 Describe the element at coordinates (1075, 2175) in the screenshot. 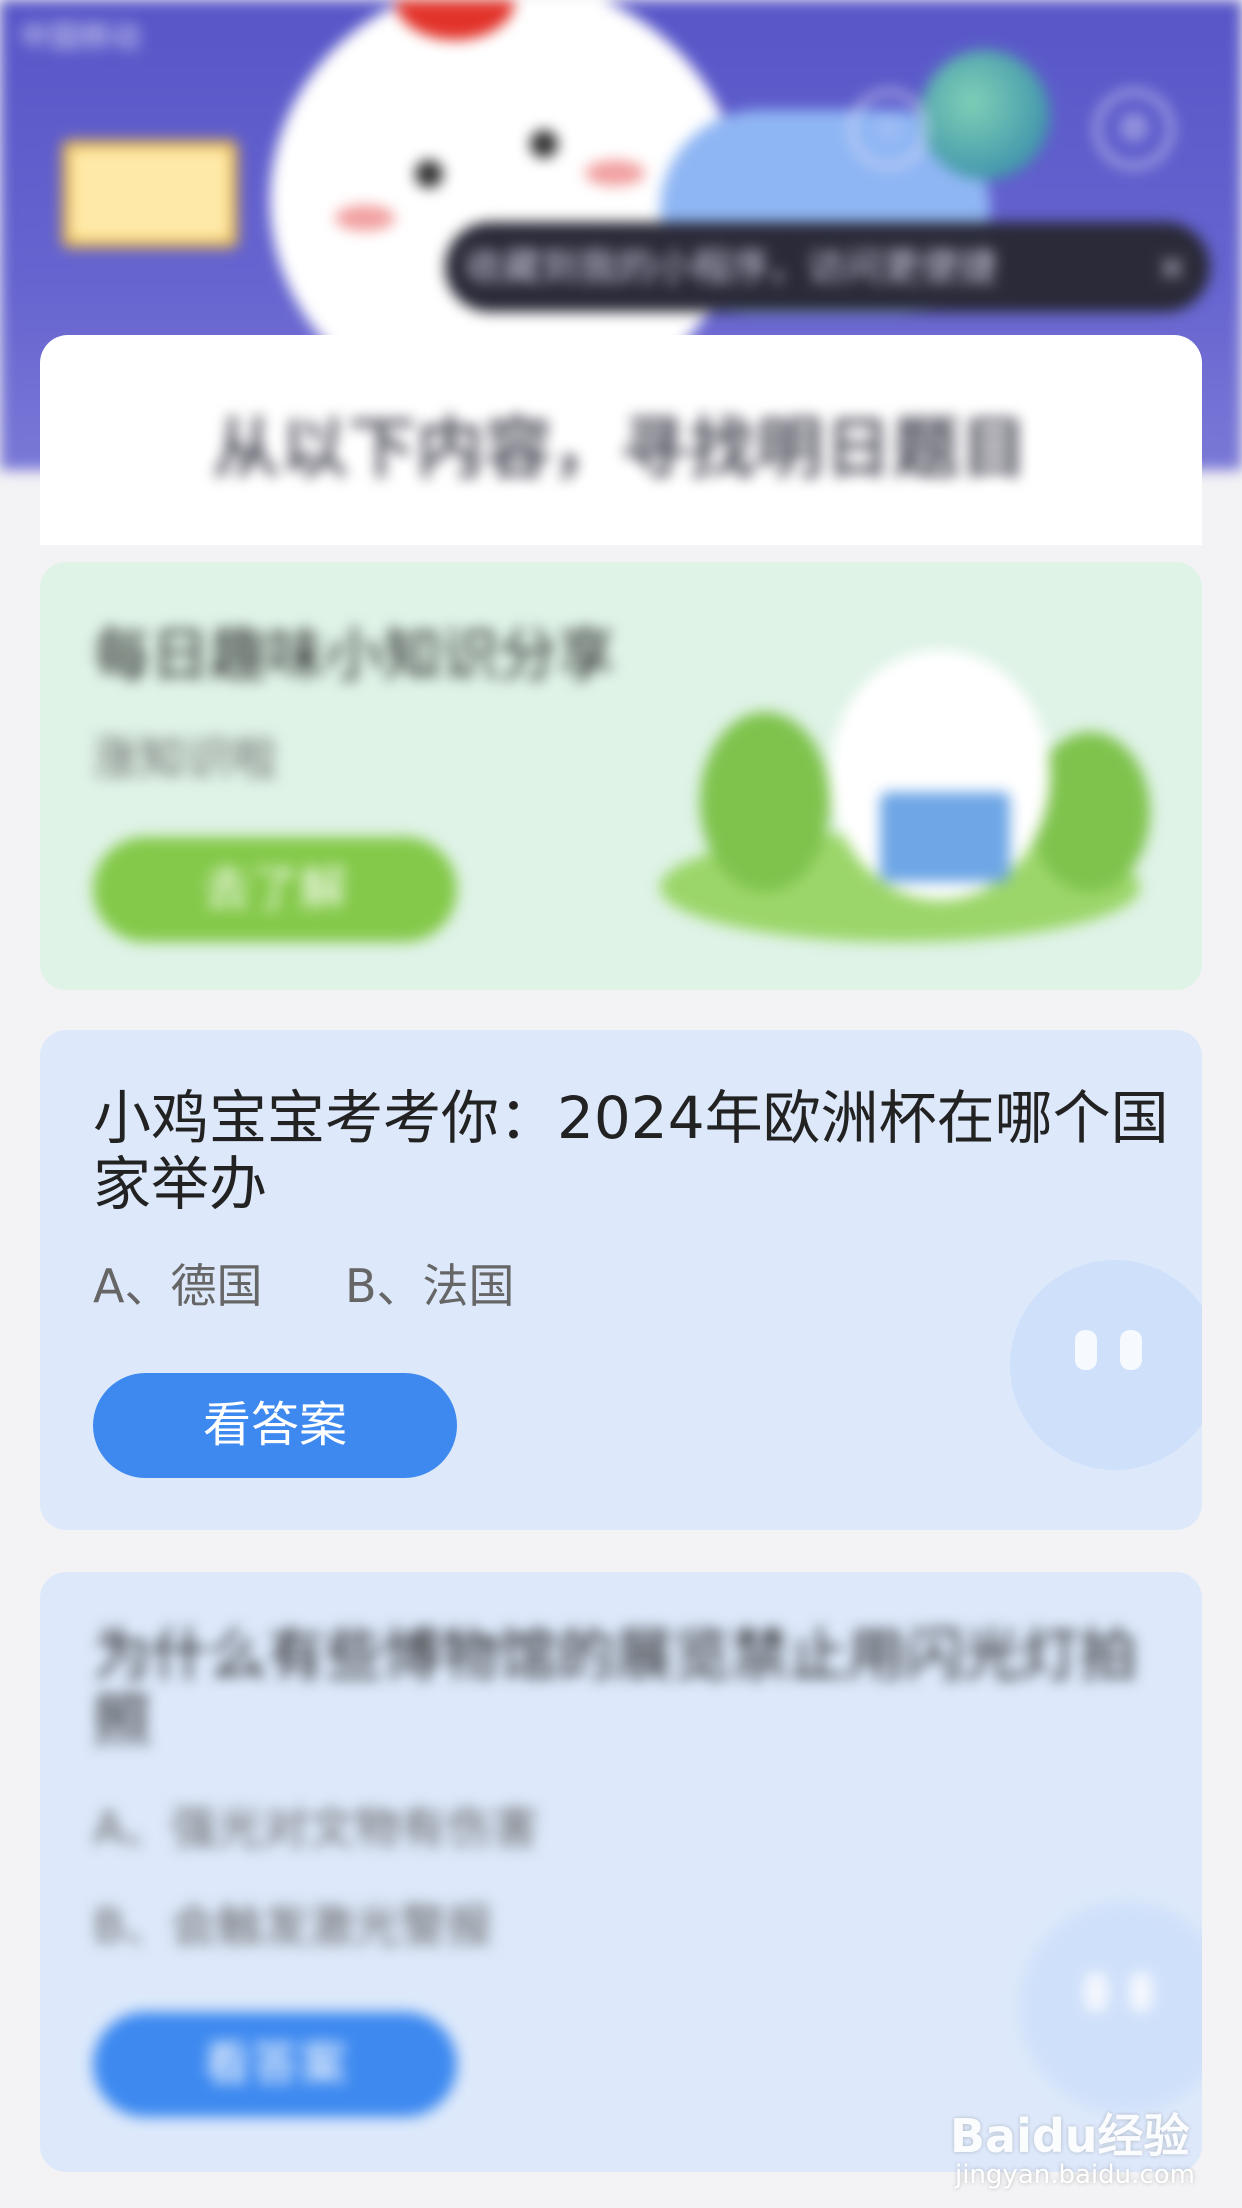

I see `baidu-watermark-url: jingyan.baidu.com` at that location.